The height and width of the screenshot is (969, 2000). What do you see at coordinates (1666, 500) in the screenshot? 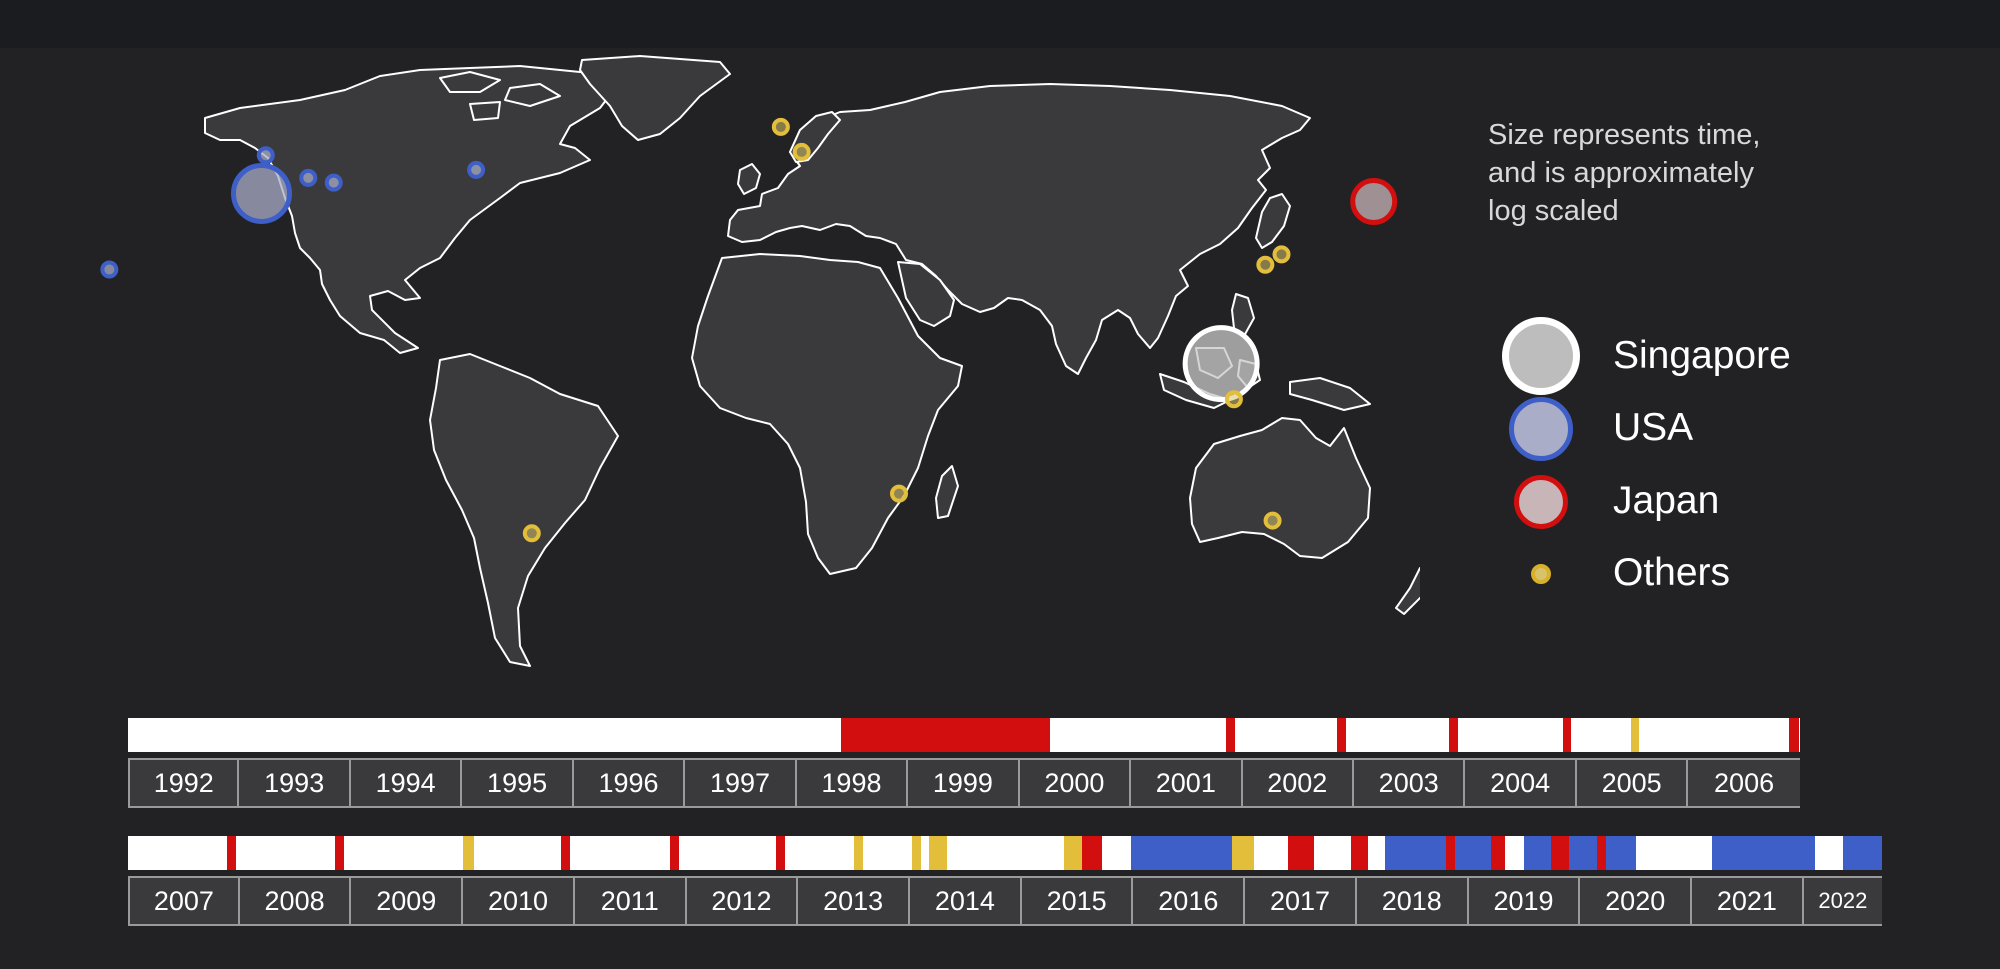
I see `legend-label: Japan` at bounding box center [1666, 500].